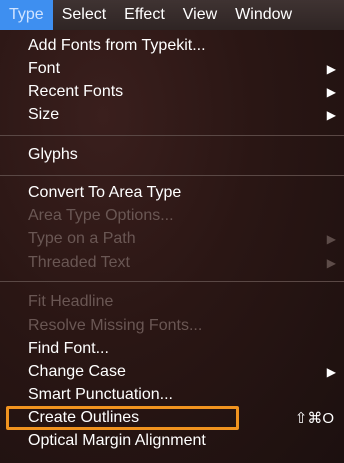  I want to click on menubar-select: Select, so click(84, 15).